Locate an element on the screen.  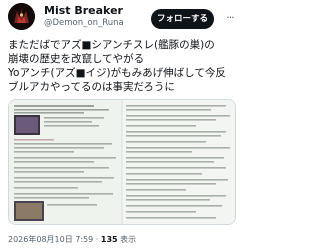
tweet-text-line: Yoアンチ(アズ■イジ)がもみあげ伸ばして今反 is located at coordinates (117, 73).